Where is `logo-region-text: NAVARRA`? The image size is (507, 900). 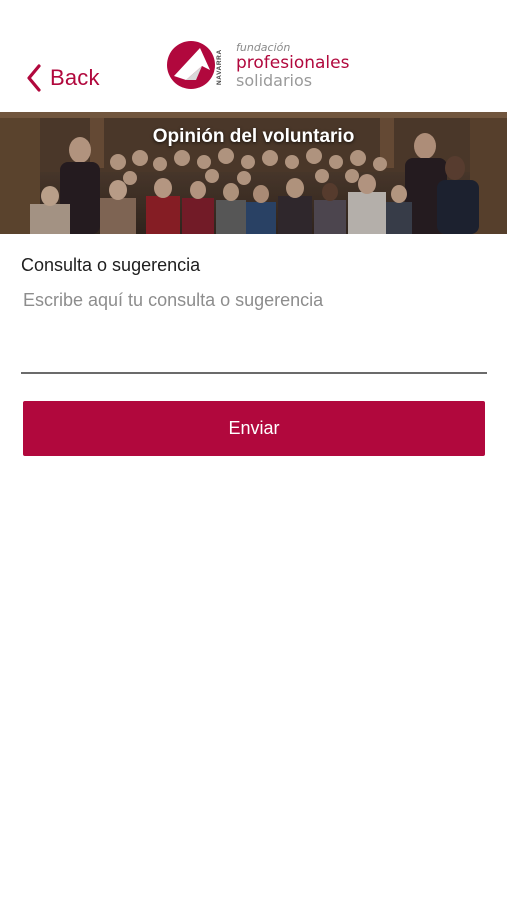 logo-region-text: NAVARRA is located at coordinates (219, 67).